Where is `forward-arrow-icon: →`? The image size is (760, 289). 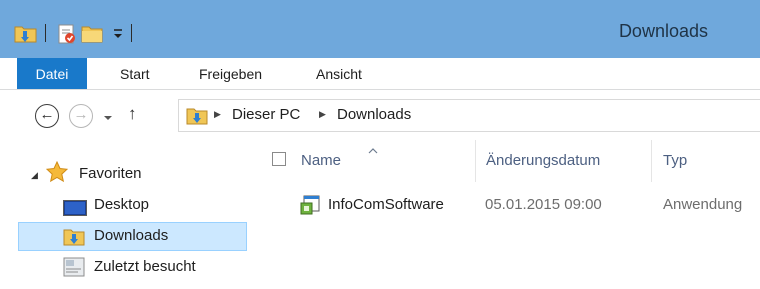 forward-arrow-icon: → is located at coordinates (81, 114).